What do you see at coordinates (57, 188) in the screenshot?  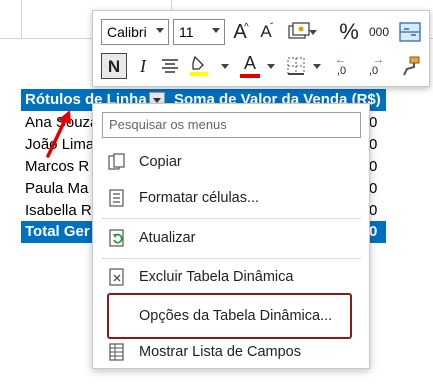 I see `row-name: Paula Ma` at bounding box center [57, 188].